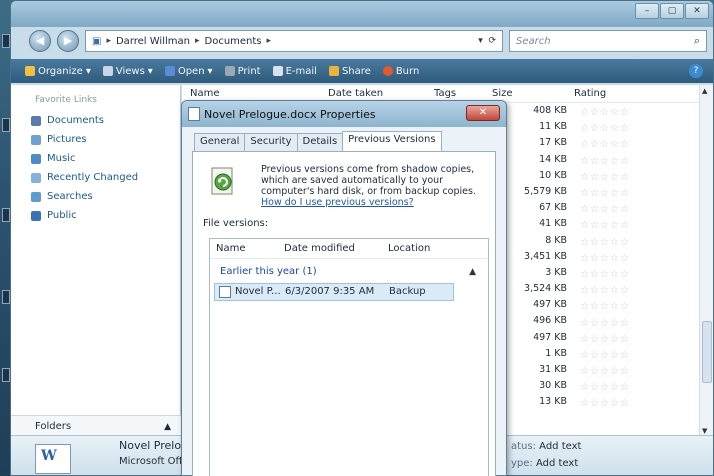 This screenshot has width=714, height=476. I want to click on scroll-up-icon: ▲, so click(704, 91).